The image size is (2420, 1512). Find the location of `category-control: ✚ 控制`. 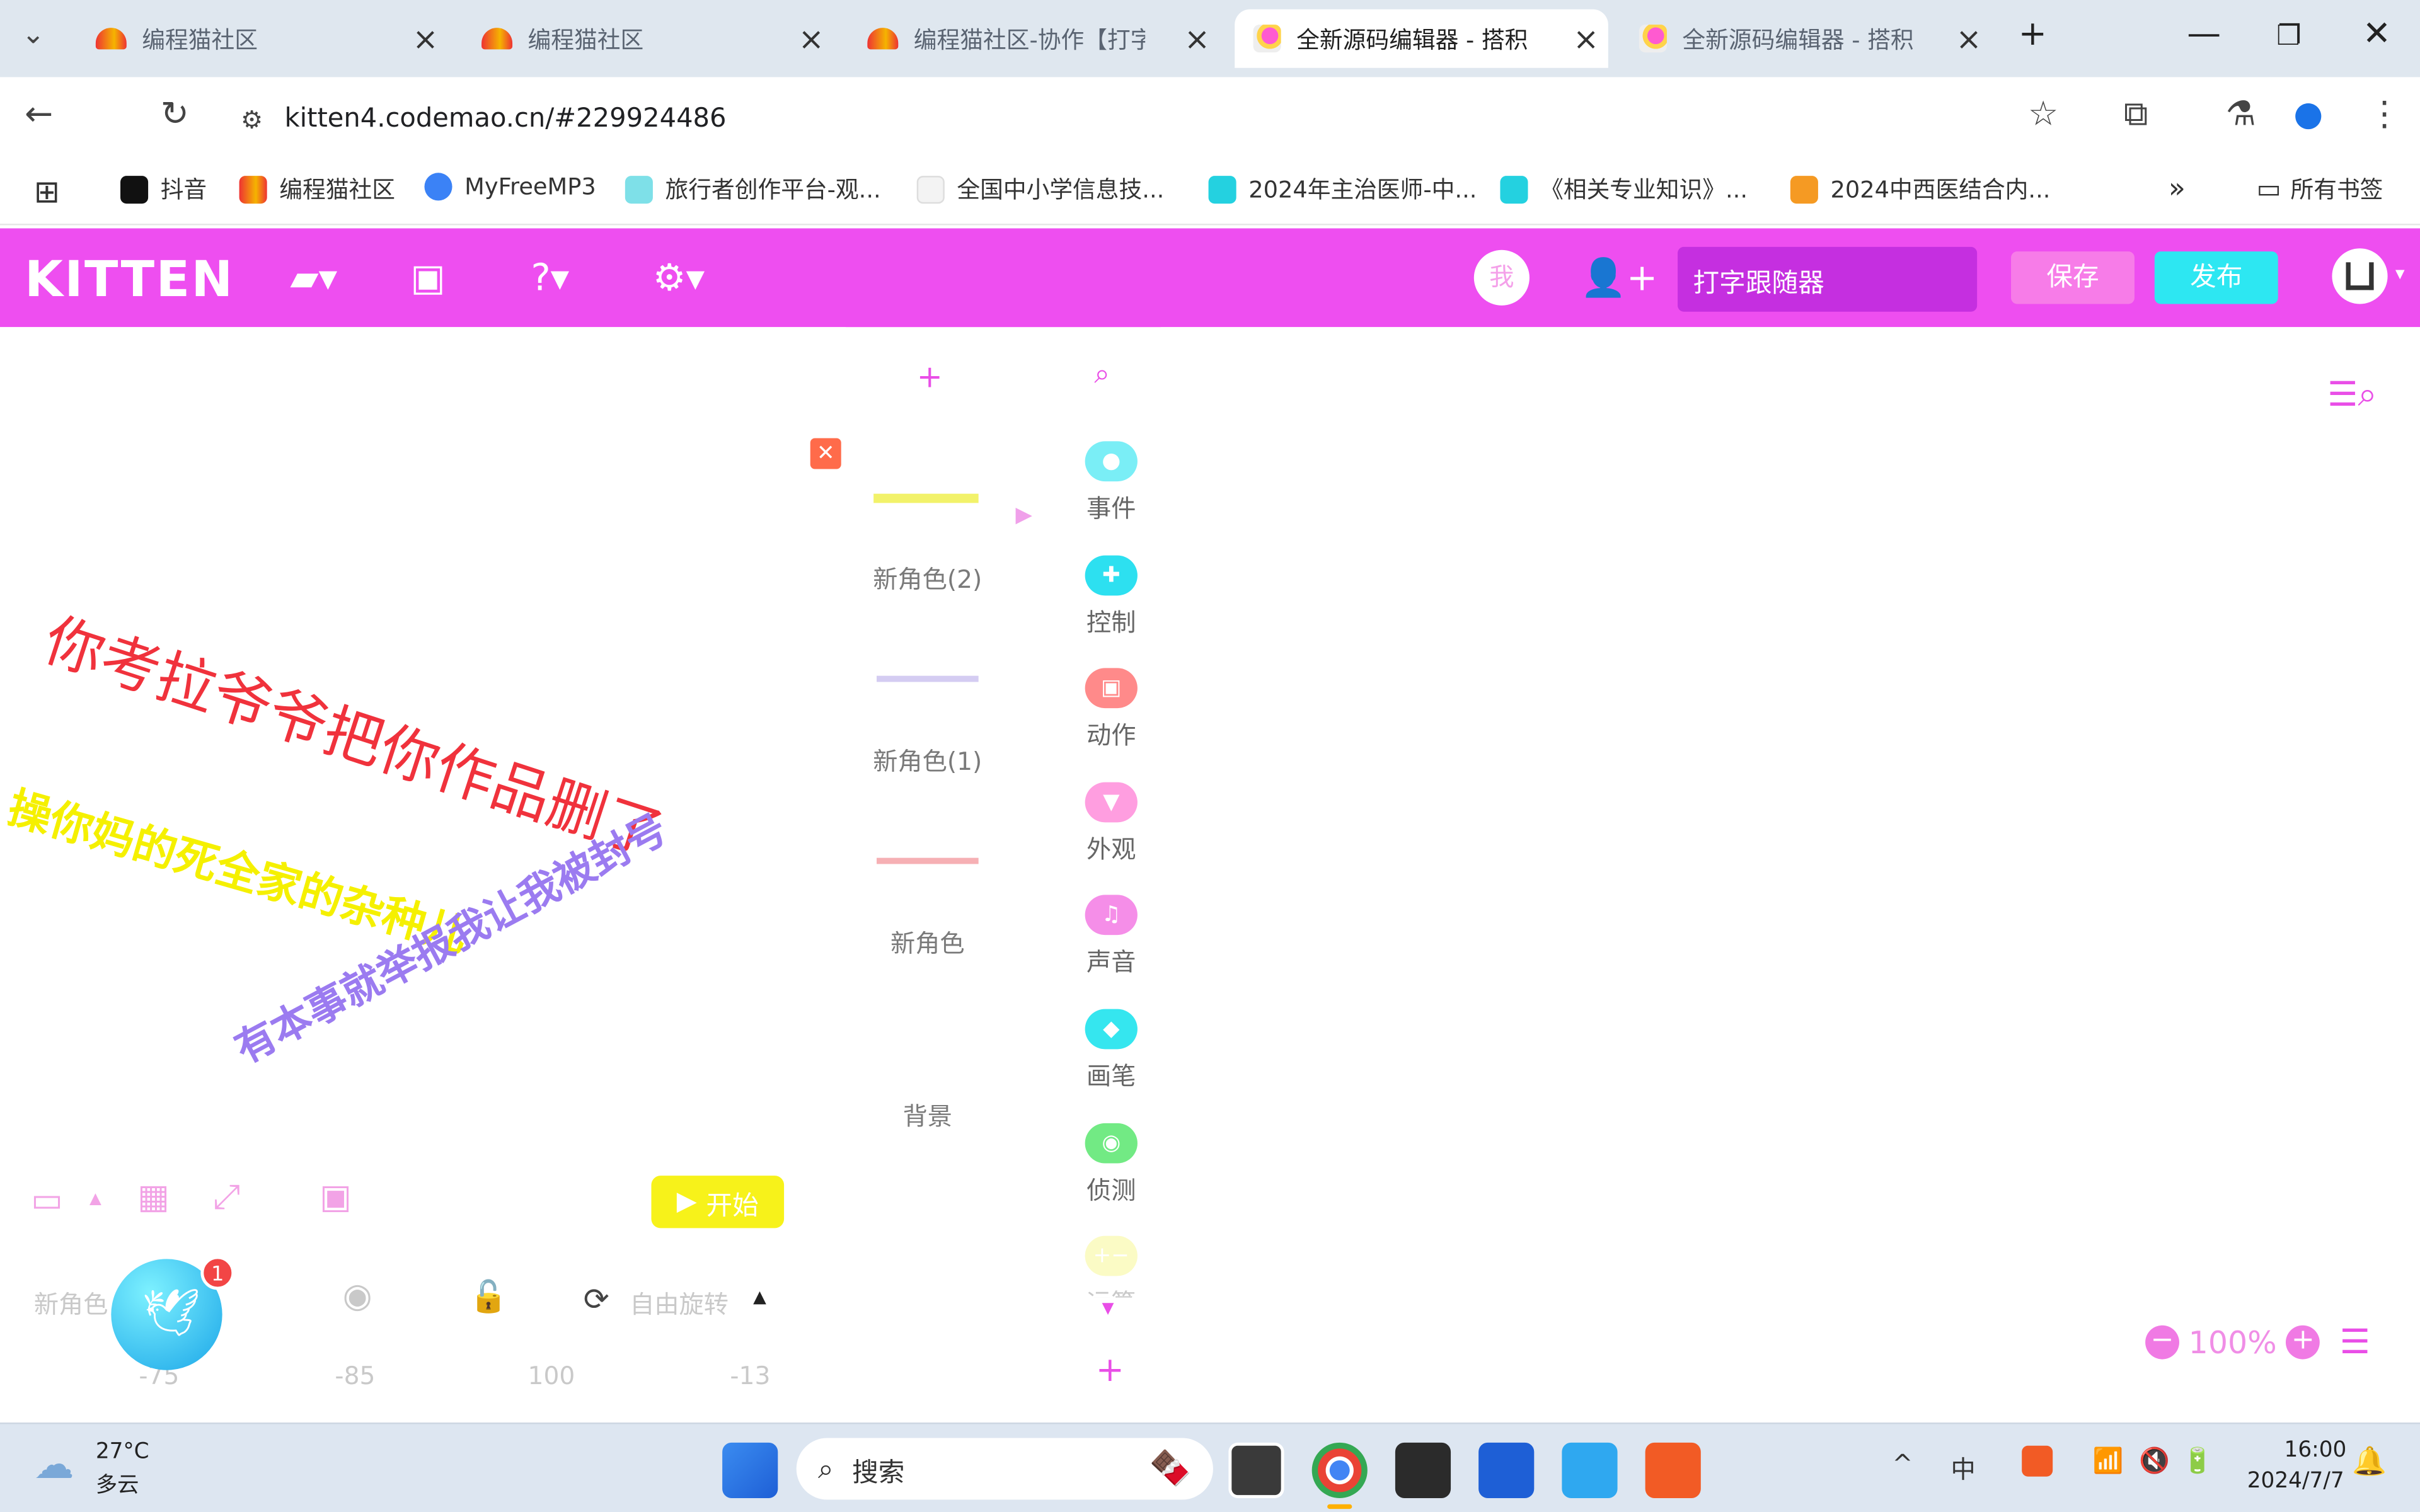

category-control: ✚ 控制 is located at coordinates (1111, 597).